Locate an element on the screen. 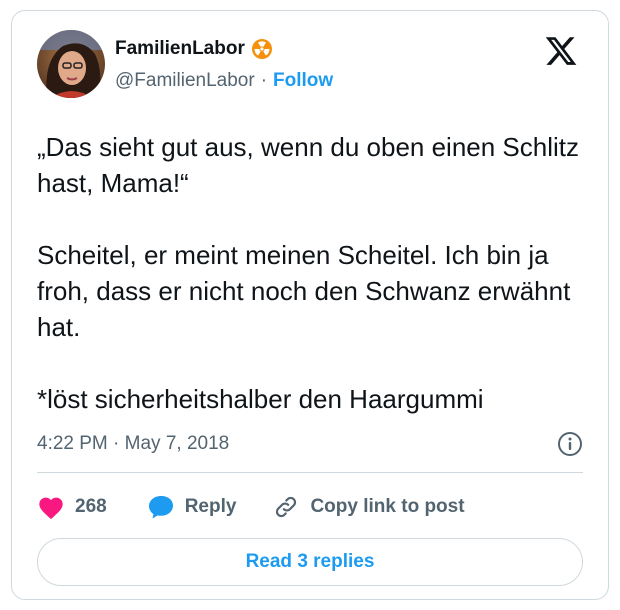 This screenshot has width=620, height=610. copy-link-button: Copy link to post is located at coordinates (368, 507).